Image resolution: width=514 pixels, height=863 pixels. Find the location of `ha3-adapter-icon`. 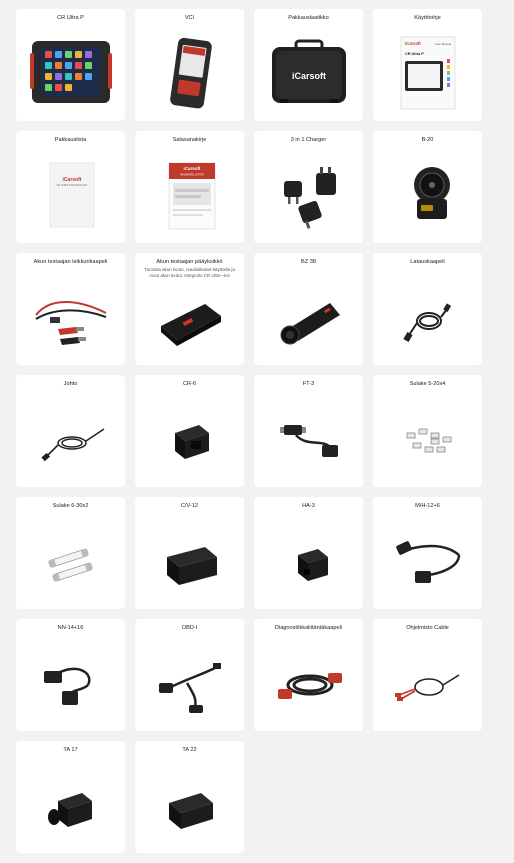

ha3-adapter-icon is located at coordinates (308, 561).